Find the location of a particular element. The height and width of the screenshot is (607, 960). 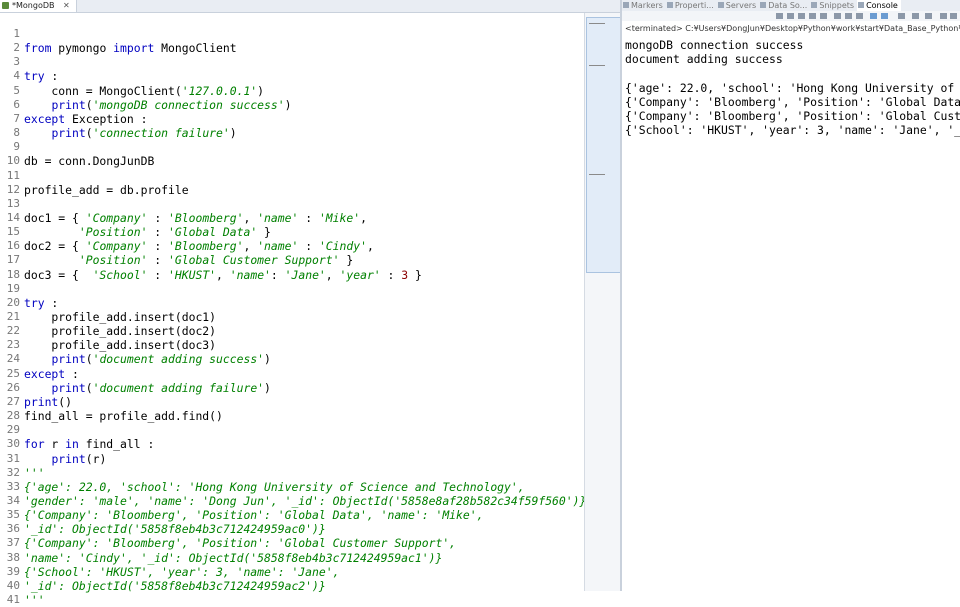

line-number: 39 is located at coordinates (13, 571).